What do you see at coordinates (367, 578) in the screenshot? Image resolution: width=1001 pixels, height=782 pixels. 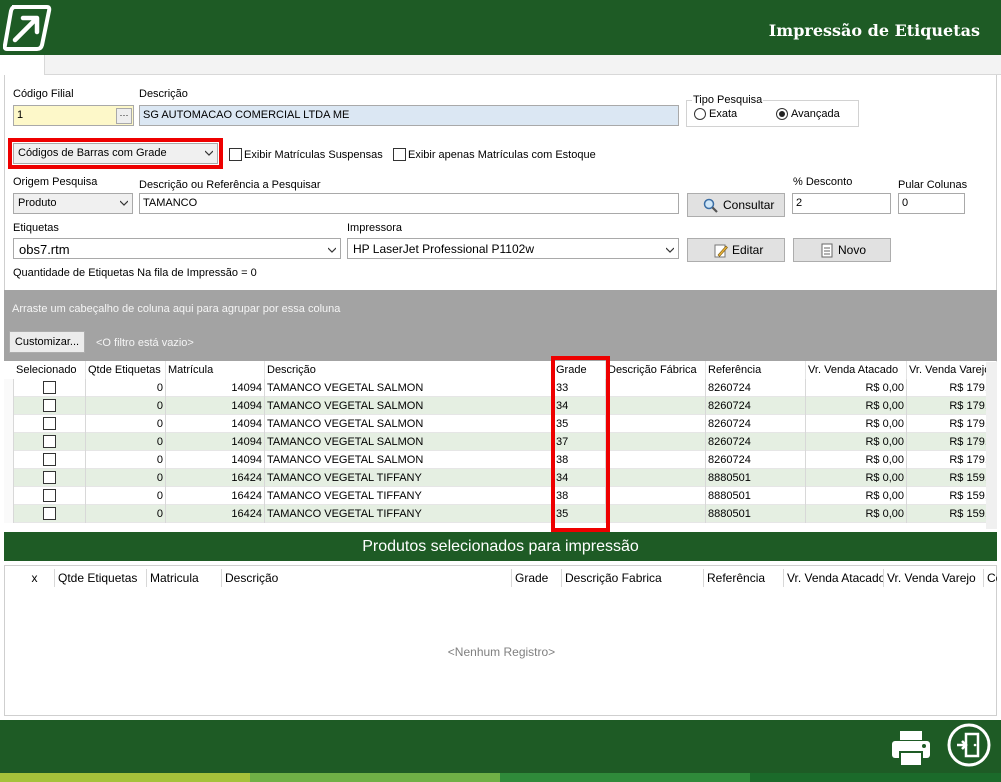 I see `sel-col-descricao: Descrição` at bounding box center [367, 578].